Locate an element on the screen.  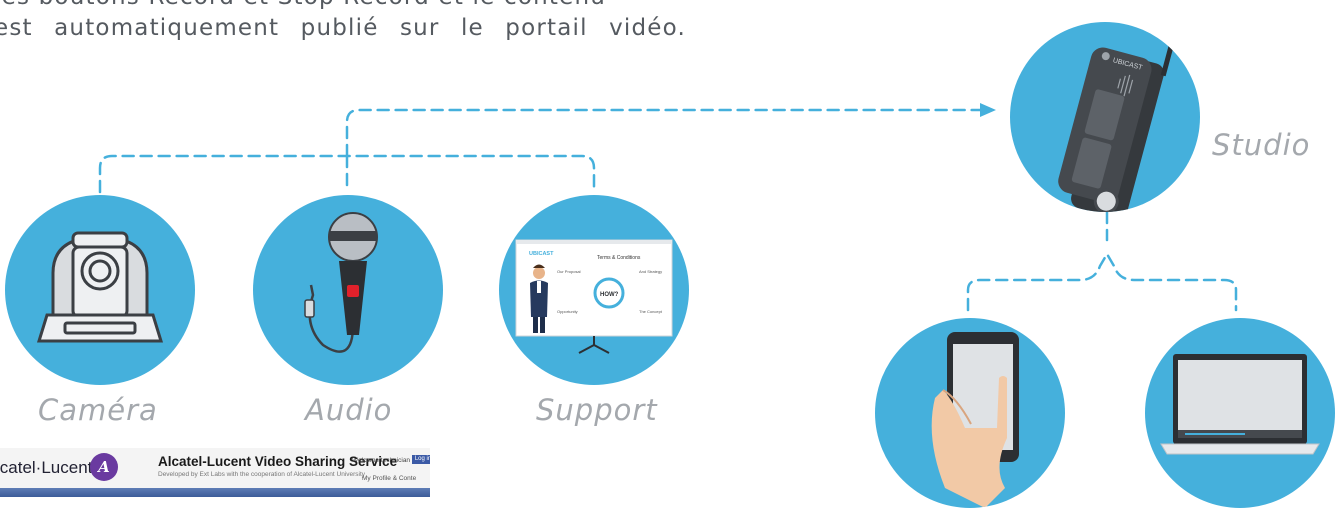
studio-circle: UBICAST is located at coordinates (1105, 117).